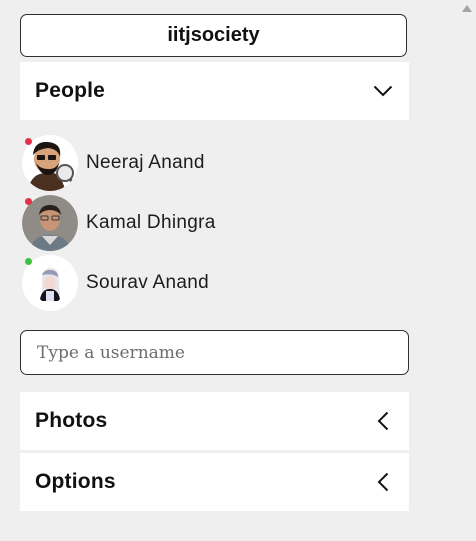 Image resolution: width=476 pixels, height=541 pixels. I want to click on options-panel-header: Options, so click(214, 482).